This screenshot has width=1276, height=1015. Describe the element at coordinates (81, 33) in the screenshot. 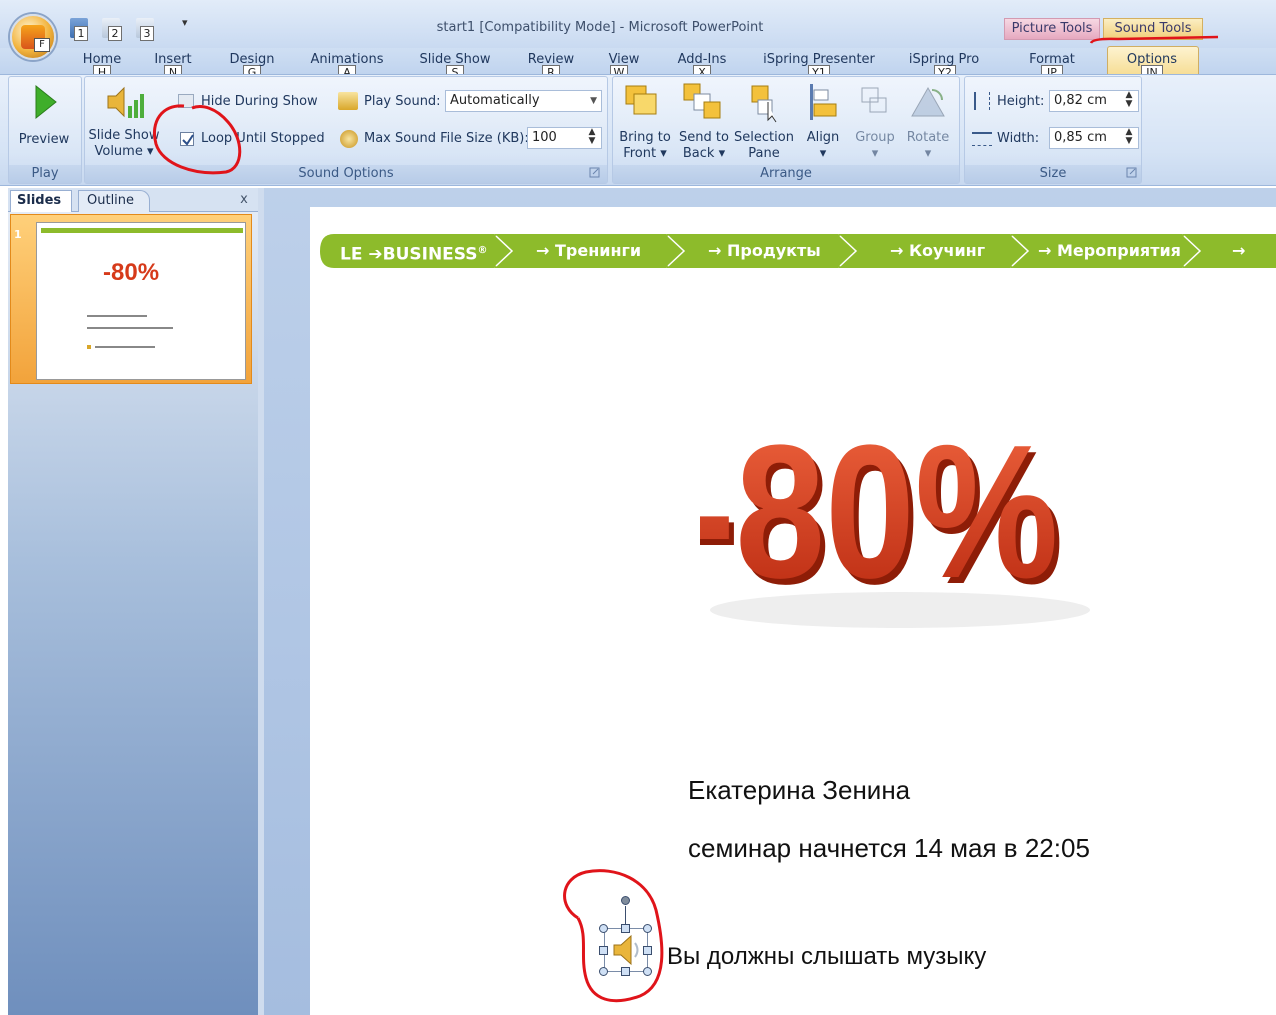

I see `qat-keytip-1: 1` at that location.